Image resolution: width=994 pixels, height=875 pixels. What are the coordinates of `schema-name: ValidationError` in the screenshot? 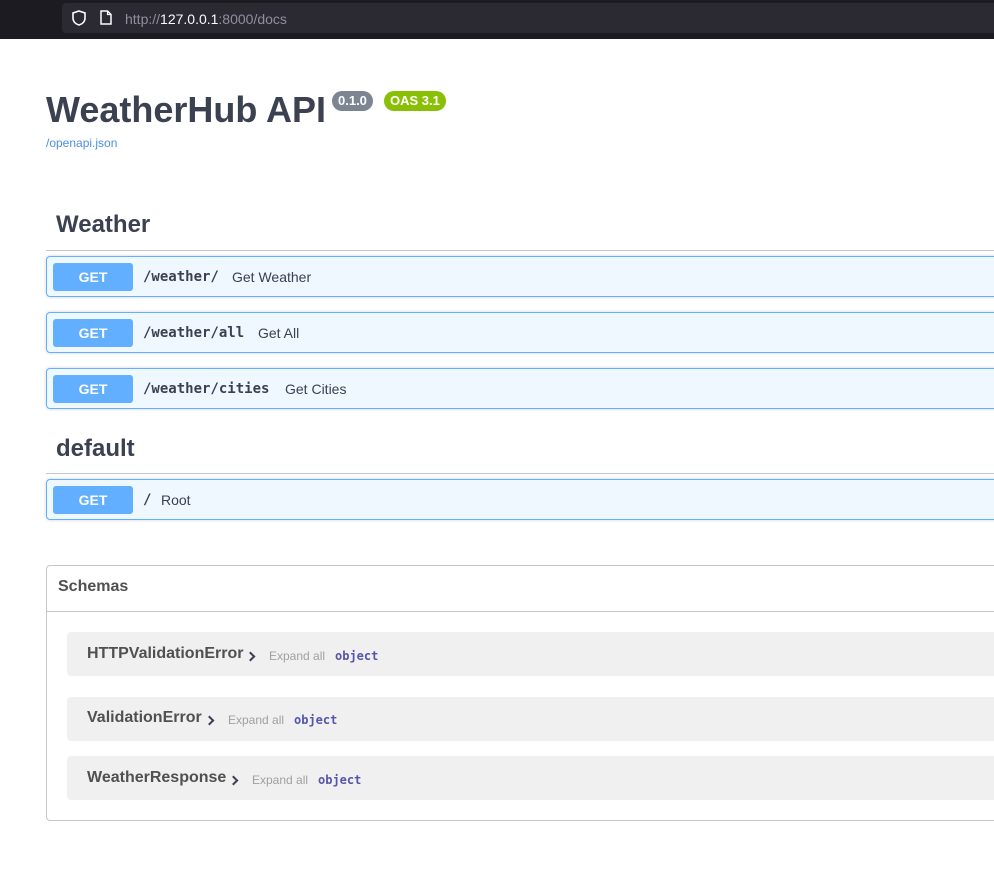 It's located at (144, 717).